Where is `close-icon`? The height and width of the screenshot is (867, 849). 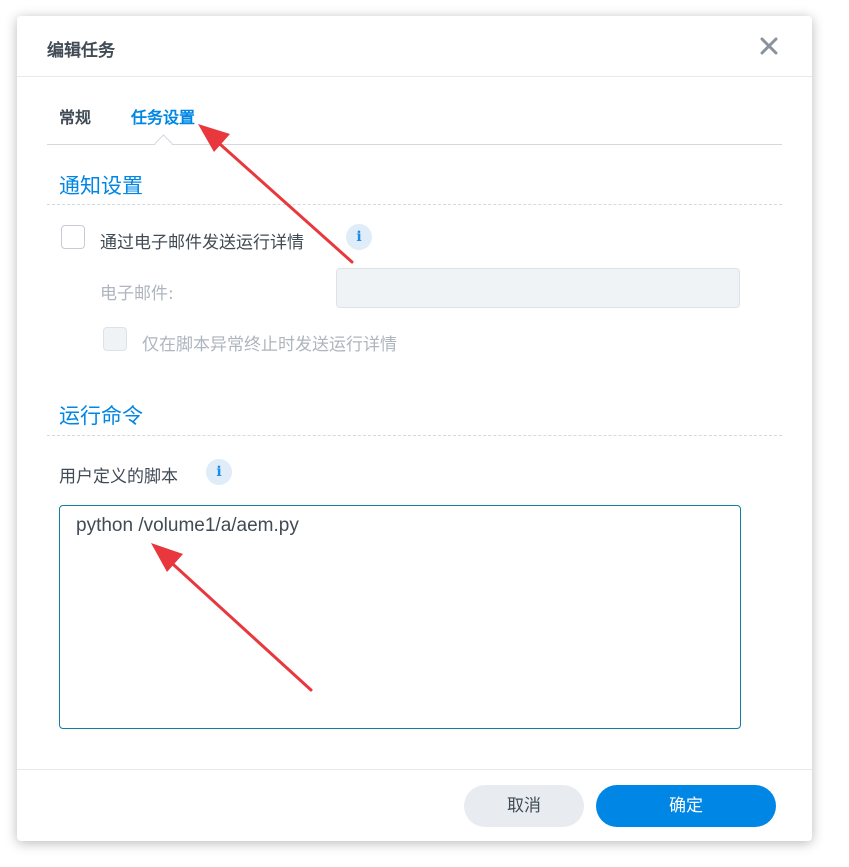
close-icon is located at coordinates (769, 46).